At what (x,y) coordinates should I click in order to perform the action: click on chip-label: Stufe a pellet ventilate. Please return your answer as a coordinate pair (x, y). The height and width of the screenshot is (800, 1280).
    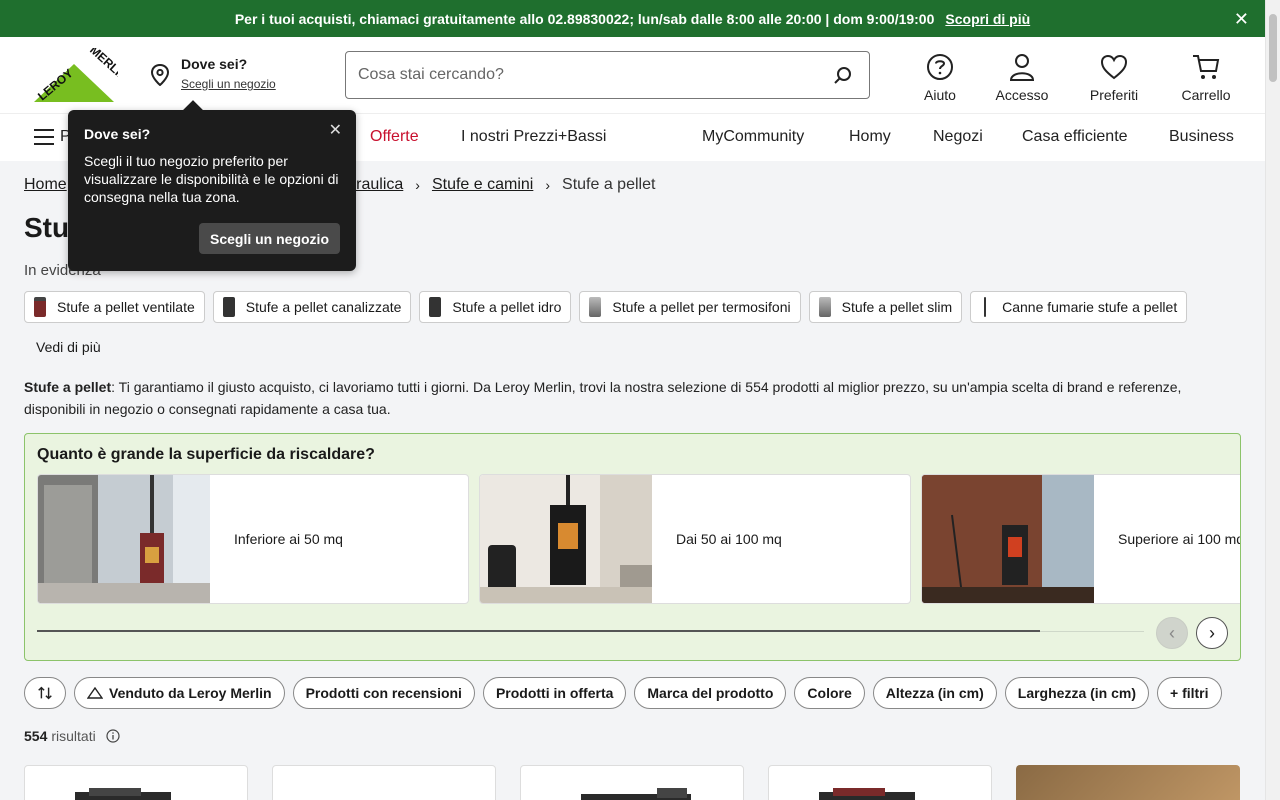
    Looking at the image, I should click on (126, 307).